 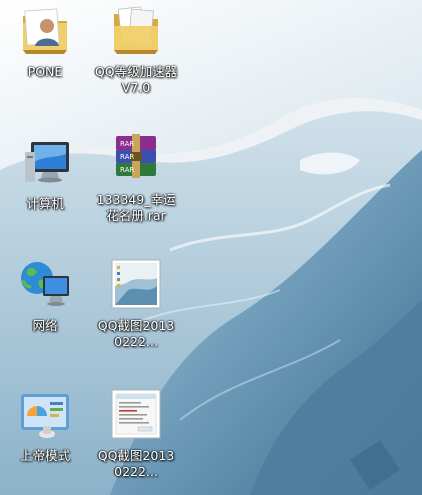 What do you see at coordinates (45, 71) in the screenshot?
I see `icon-label: PONE` at bounding box center [45, 71].